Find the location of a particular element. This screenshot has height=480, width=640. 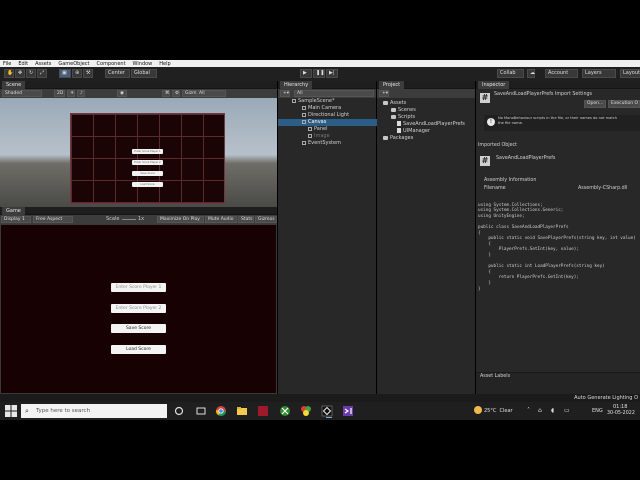

tree-image: Image is located at coordinates (342, 136).